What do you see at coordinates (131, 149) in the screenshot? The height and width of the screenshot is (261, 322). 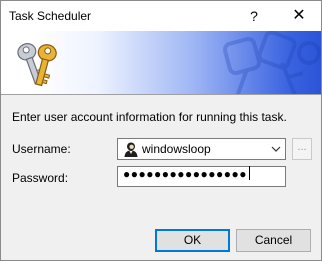 I see `user-icon` at bounding box center [131, 149].